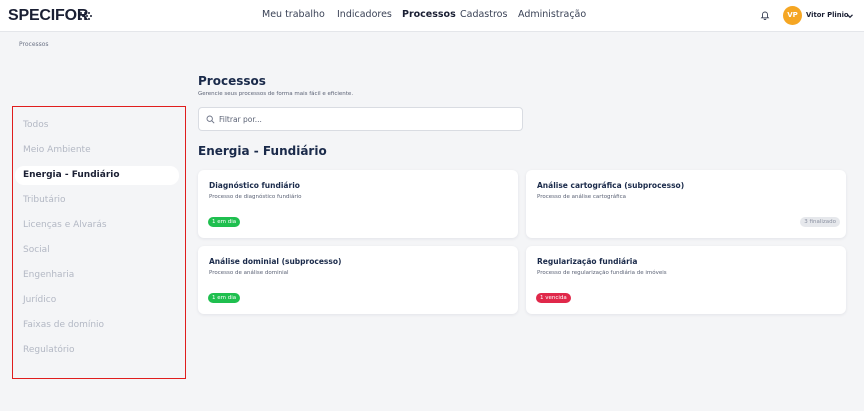  I want to click on sidebar-item-energia-fundiario: Energia - Fundiário, so click(71, 175).